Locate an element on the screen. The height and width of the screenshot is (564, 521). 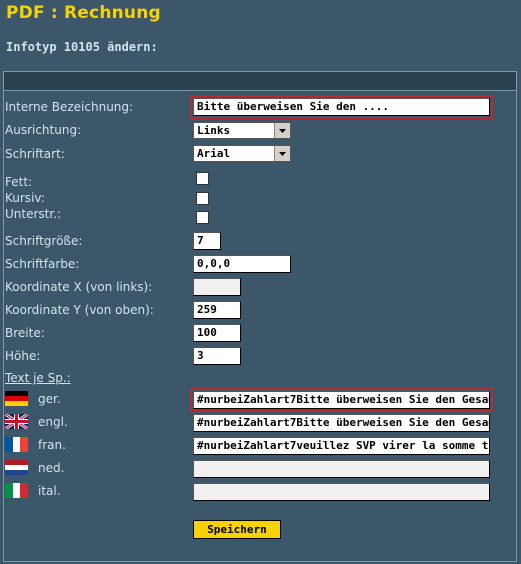
lang-label-engl: engl. is located at coordinates (53, 422).